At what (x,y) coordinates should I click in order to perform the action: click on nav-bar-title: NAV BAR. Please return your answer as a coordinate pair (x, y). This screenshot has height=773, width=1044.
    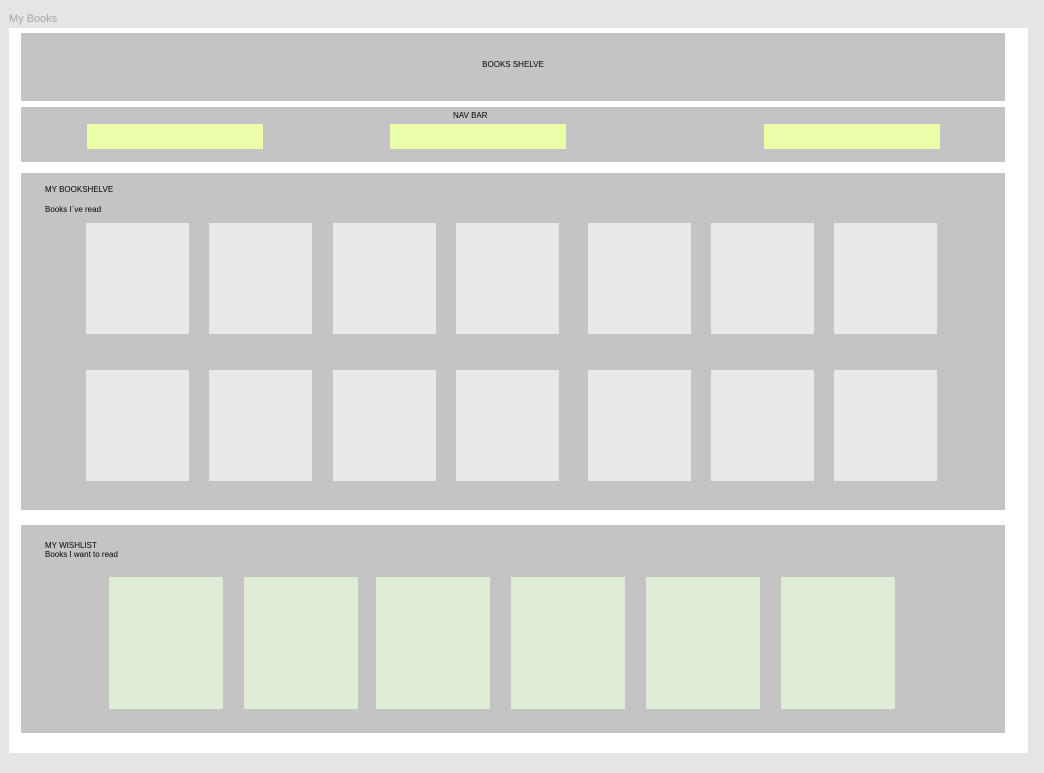
    Looking at the image, I should click on (470, 115).